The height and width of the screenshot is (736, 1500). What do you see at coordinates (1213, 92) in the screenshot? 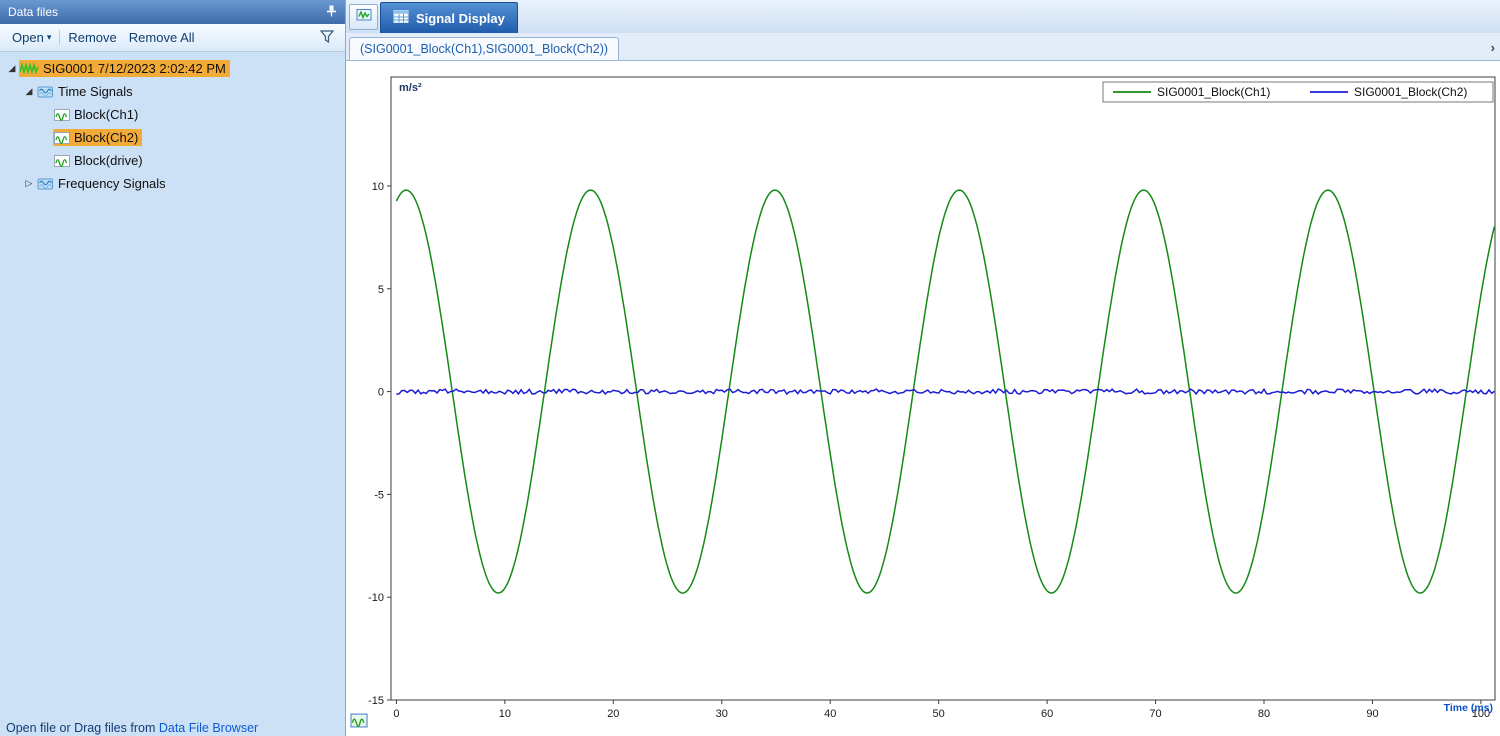
I see `svg-text: SIG0001_Block(Ch1)` at bounding box center [1213, 92].